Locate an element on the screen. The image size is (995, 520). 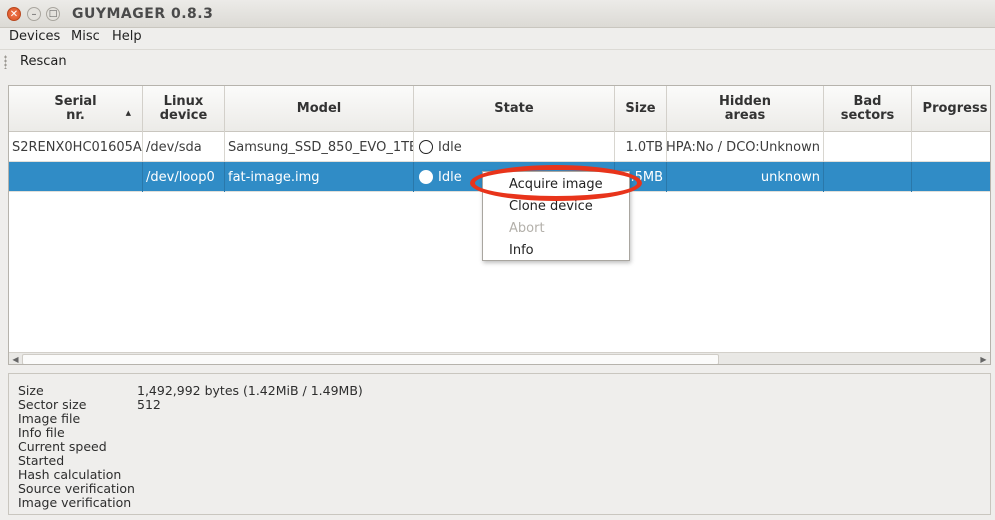
window-title: GUYMAGER 0.8.3 is located at coordinates (143, 14).